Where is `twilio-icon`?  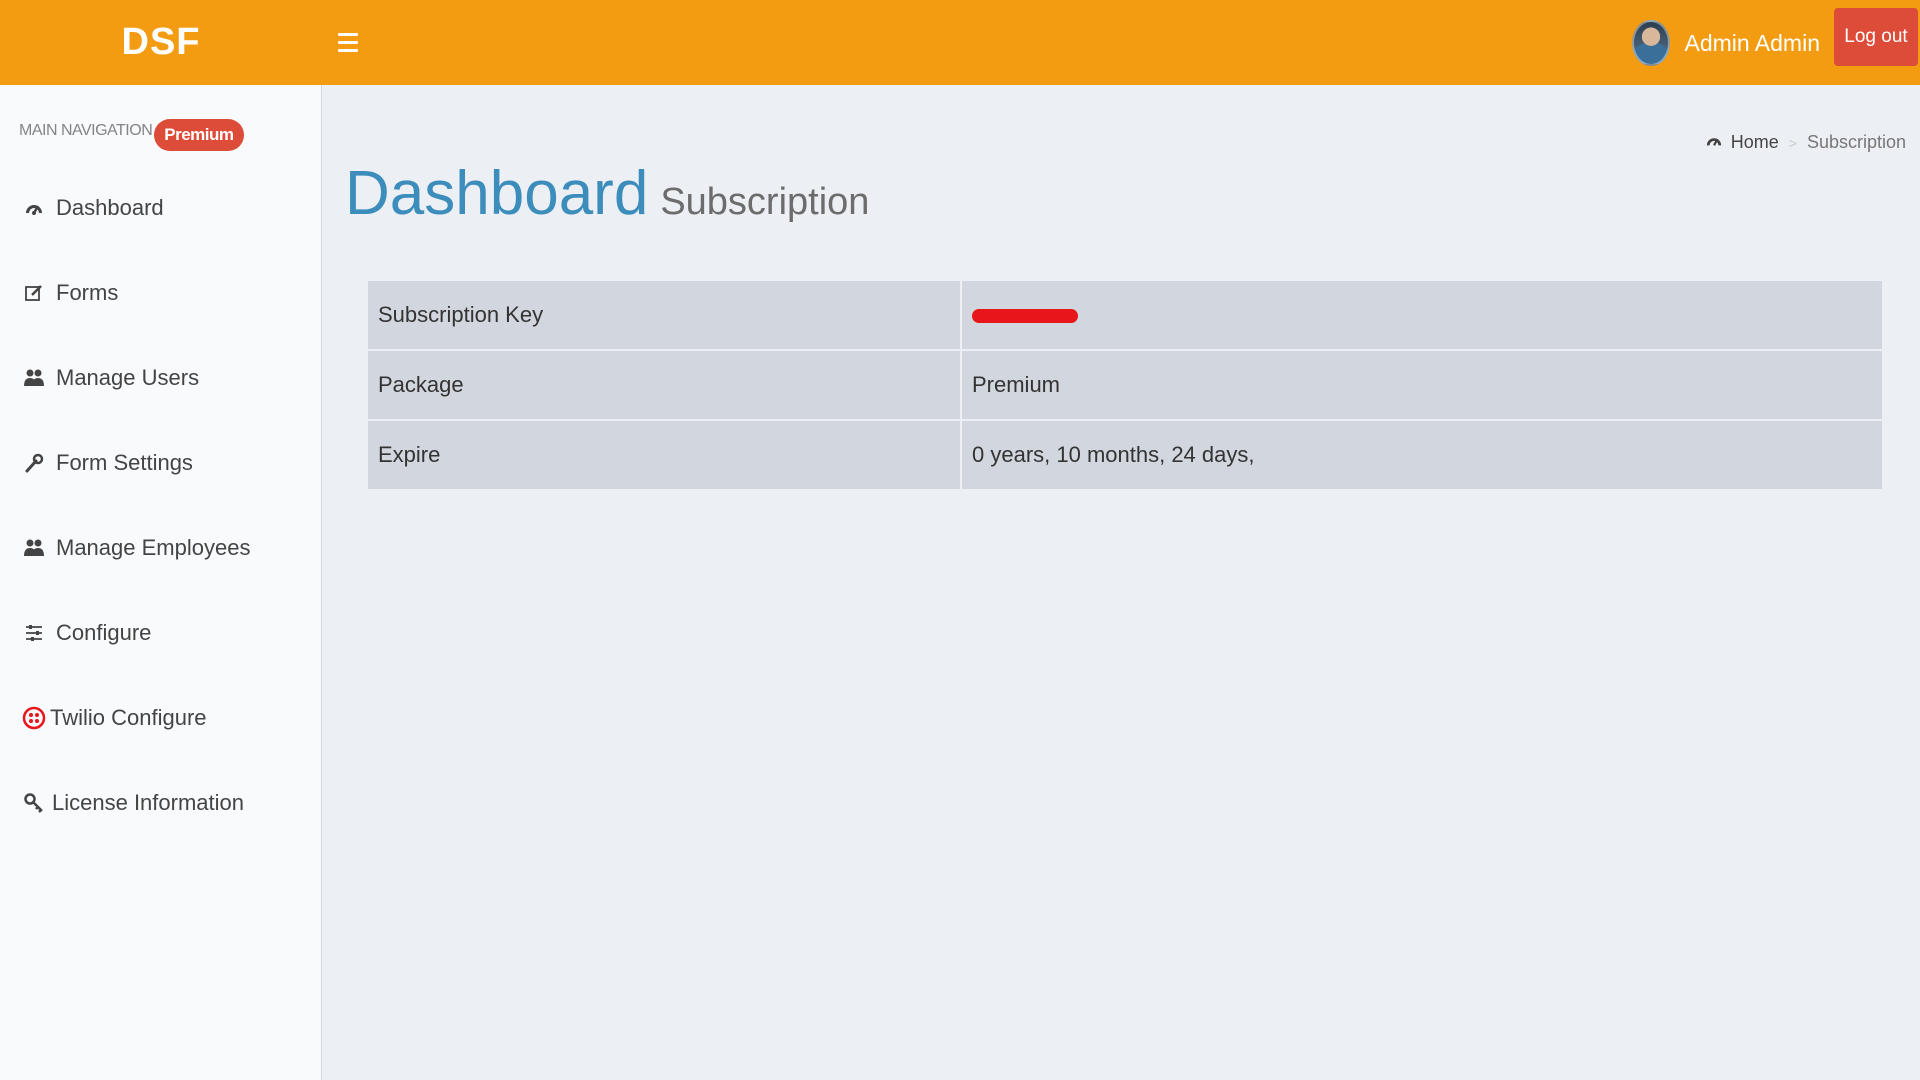
twilio-icon is located at coordinates (34, 718).